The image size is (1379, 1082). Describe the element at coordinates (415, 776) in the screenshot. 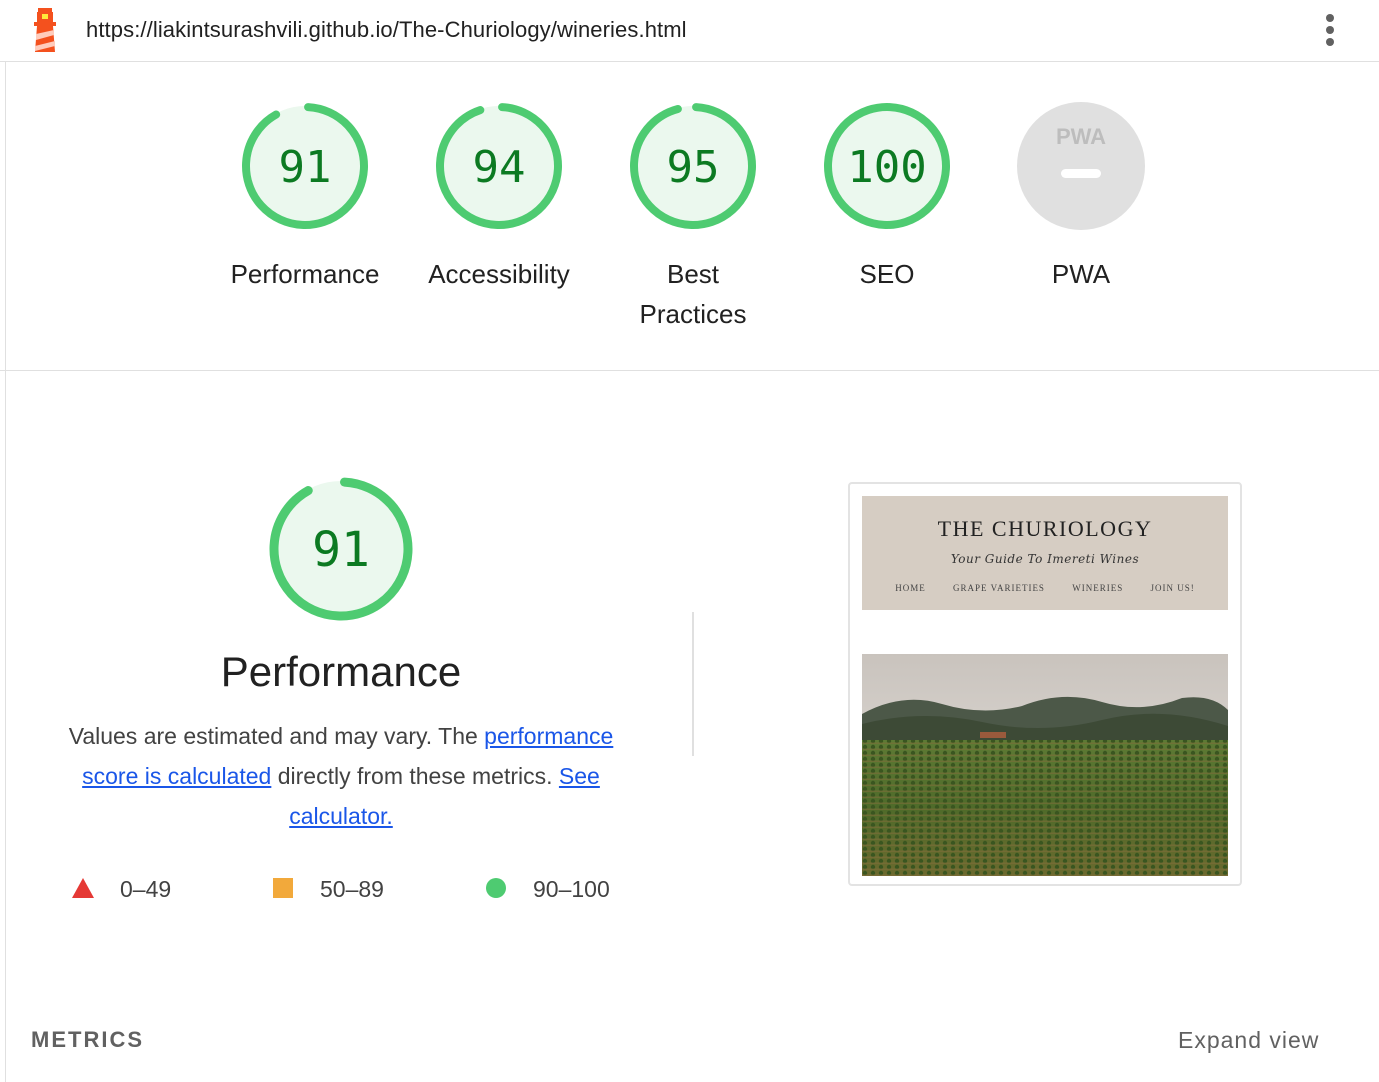

I see `desc-text: directly from these metrics.` at that location.